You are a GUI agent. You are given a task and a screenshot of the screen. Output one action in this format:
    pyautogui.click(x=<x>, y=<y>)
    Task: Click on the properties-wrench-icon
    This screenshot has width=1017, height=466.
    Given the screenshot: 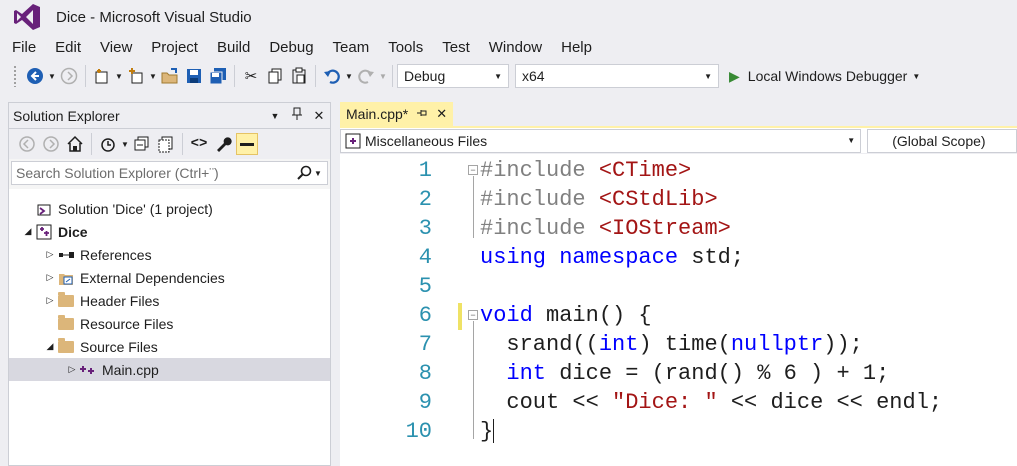 What is the action you would take?
    pyautogui.click(x=223, y=144)
    